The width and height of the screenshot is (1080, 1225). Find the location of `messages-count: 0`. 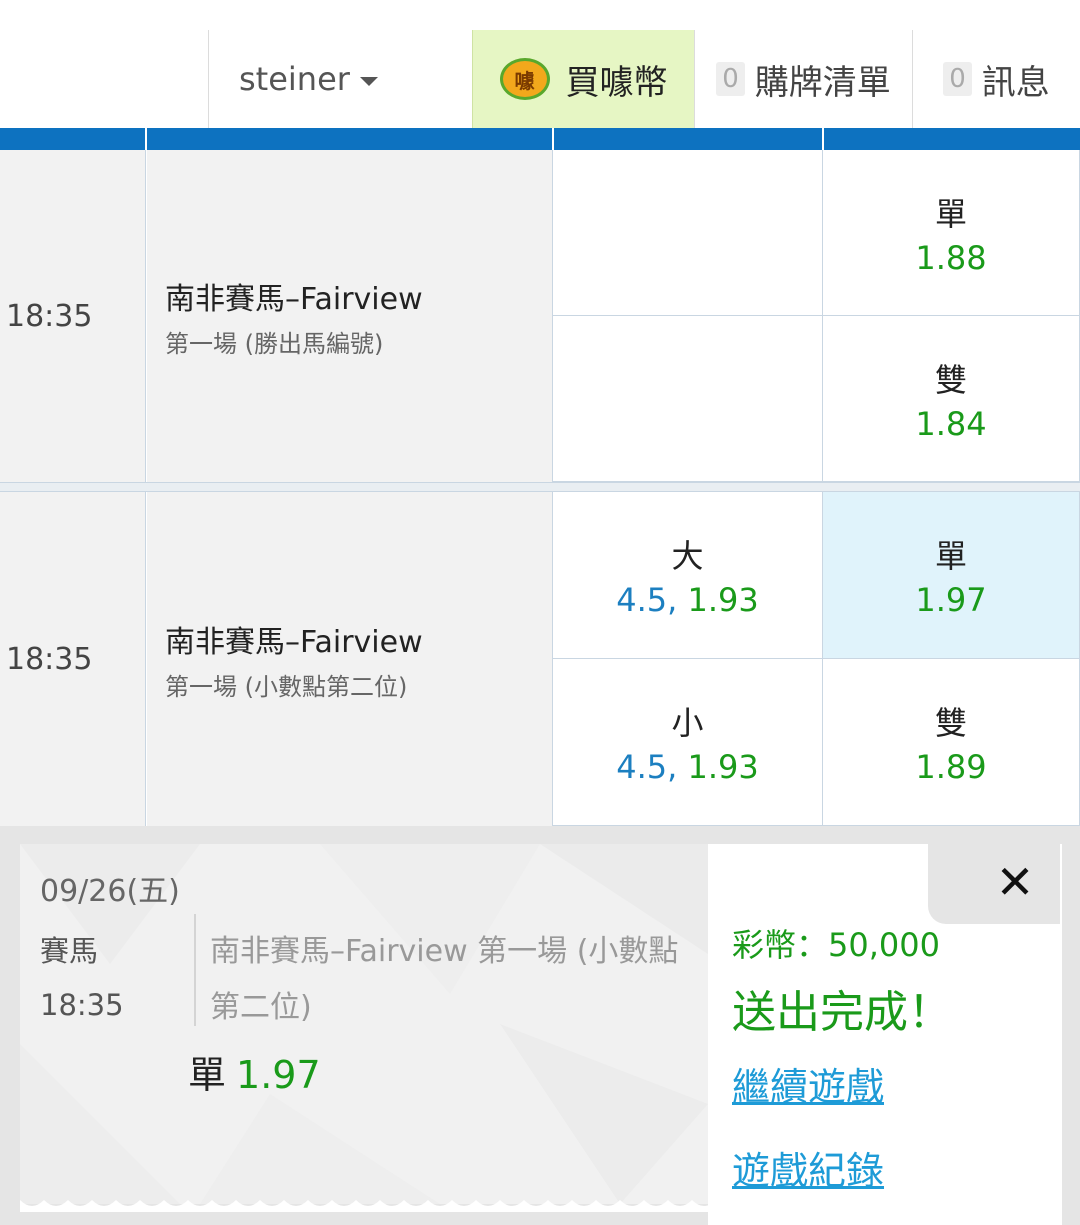

messages-count: 0 is located at coordinates (957, 79).